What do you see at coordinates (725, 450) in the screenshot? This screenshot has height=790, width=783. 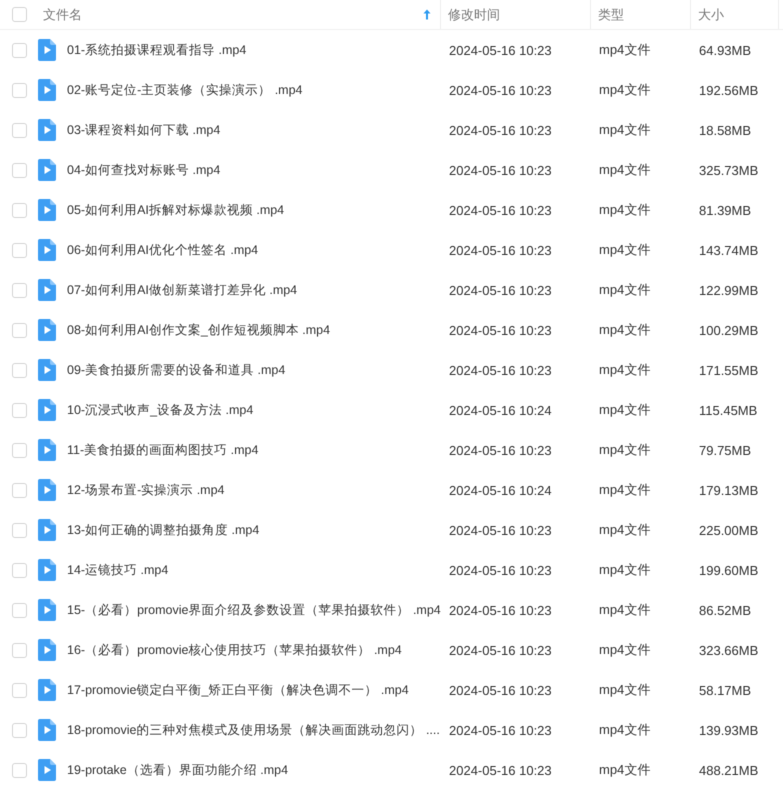 I see `file-size: 79.75MB` at bounding box center [725, 450].